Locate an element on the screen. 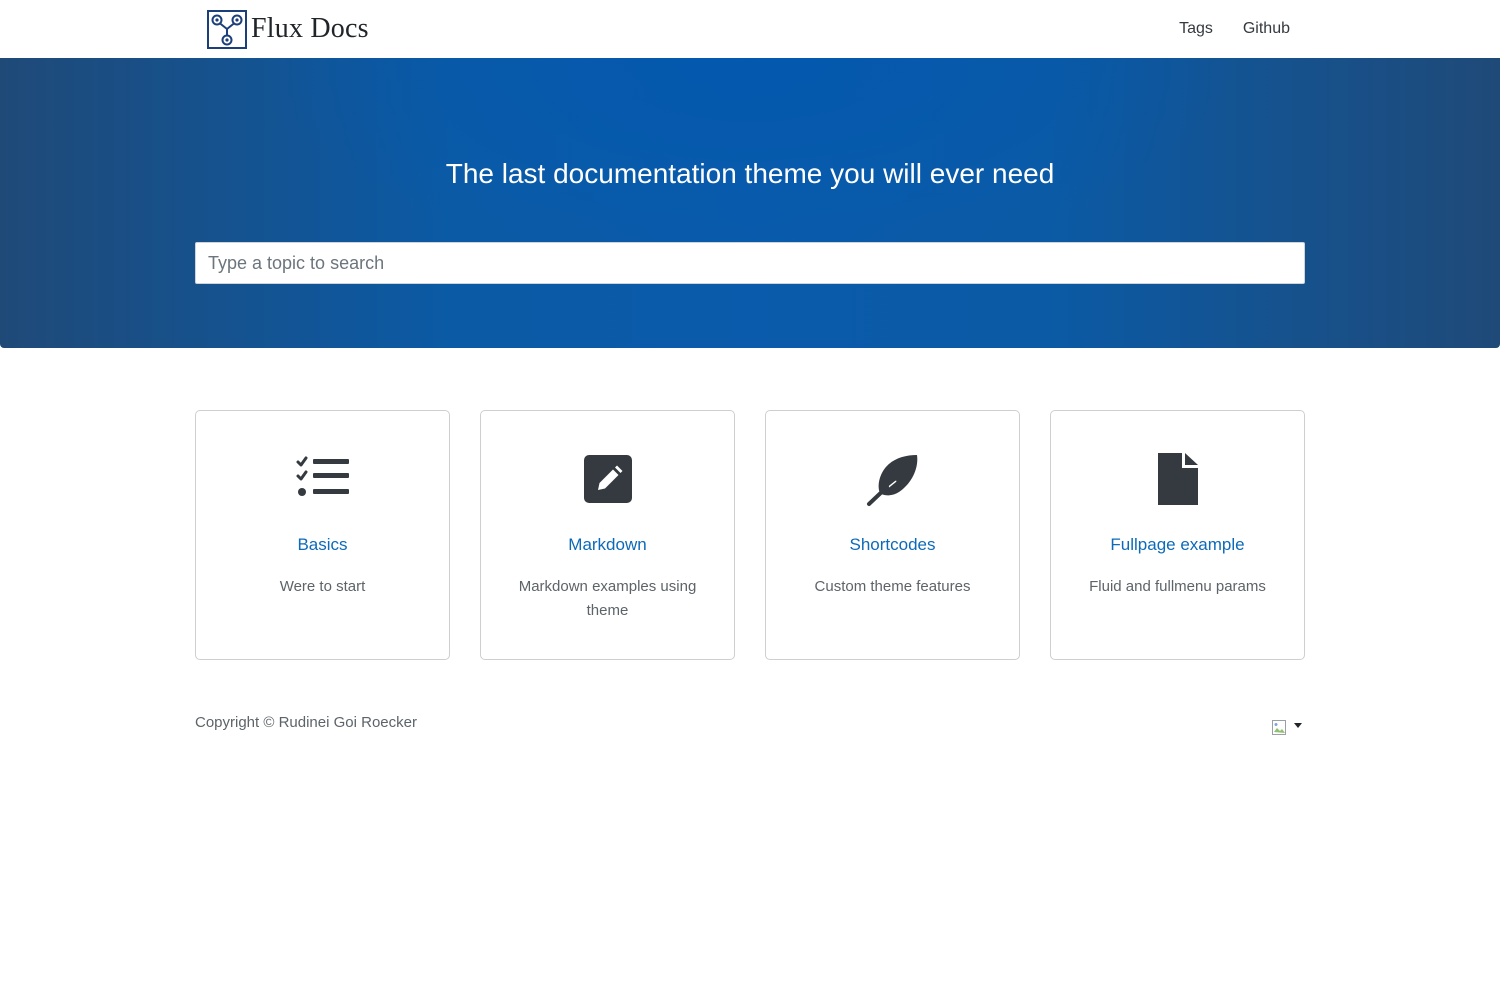  file-icon is located at coordinates (1177, 479).